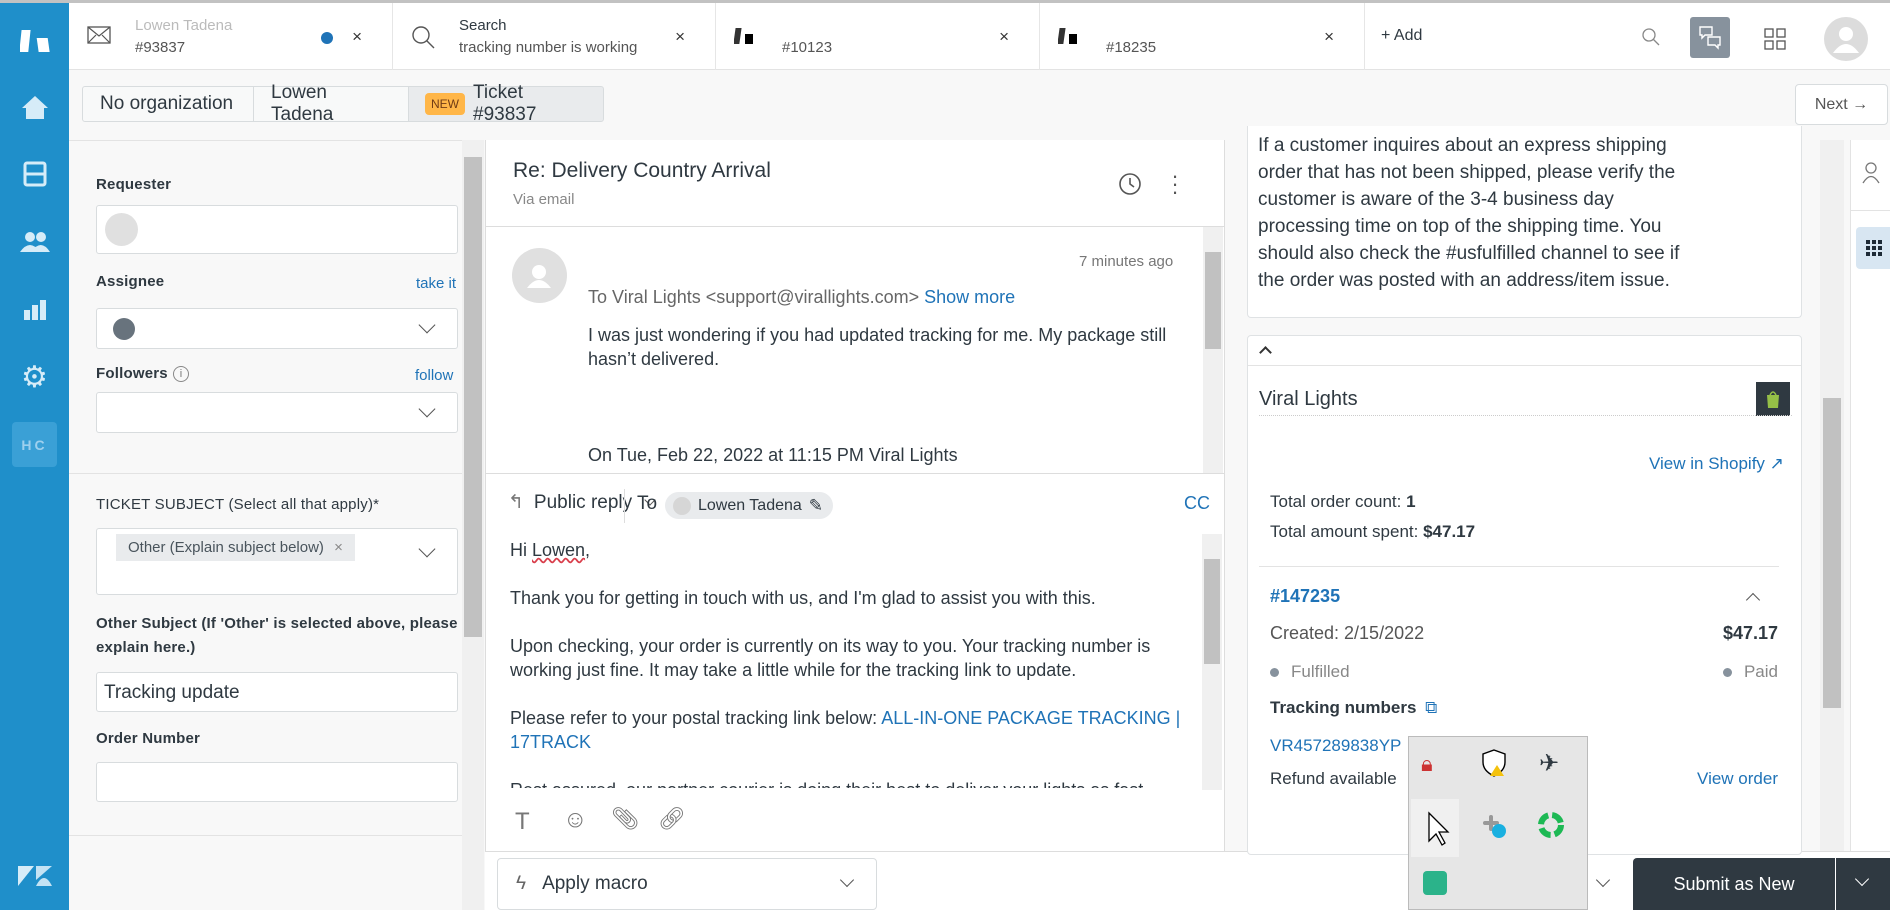 Image resolution: width=1890 pixels, height=910 pixels. I want to click on followers-dropdown, so click(277, 412).